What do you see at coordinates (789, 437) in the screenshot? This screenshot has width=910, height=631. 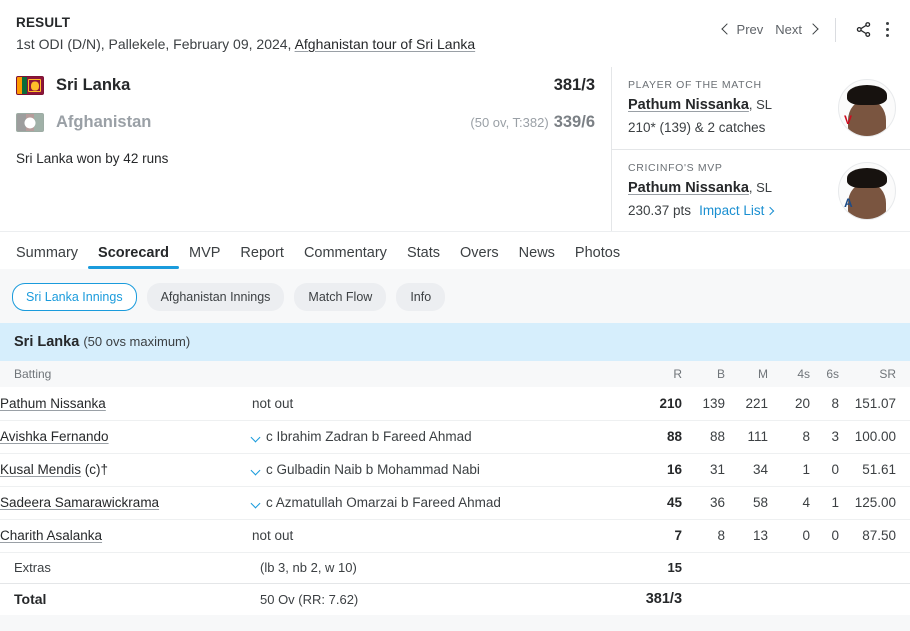 I see `batsman-fours: 8` at bounding box center [789, 437].